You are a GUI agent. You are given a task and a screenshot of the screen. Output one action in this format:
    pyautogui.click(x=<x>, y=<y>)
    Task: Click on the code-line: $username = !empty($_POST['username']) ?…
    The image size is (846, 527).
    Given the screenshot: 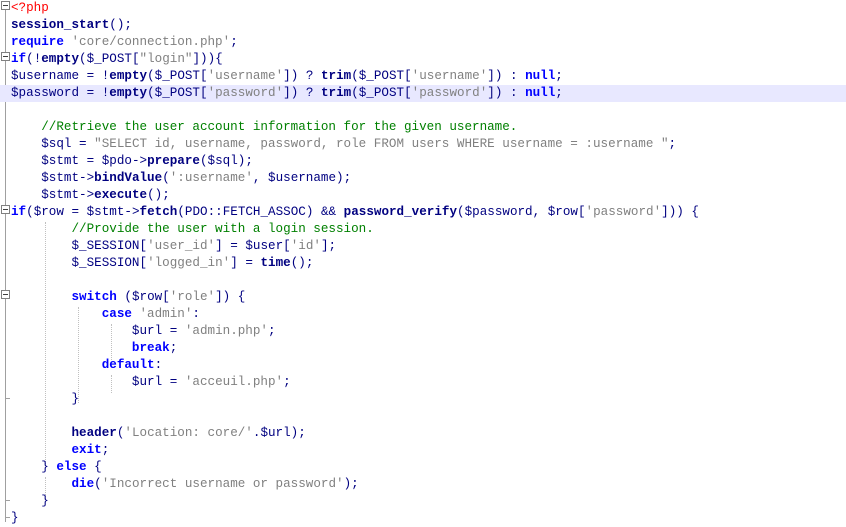 What is the action you would take?
    pyautogui.click(x=287, y=76)
    